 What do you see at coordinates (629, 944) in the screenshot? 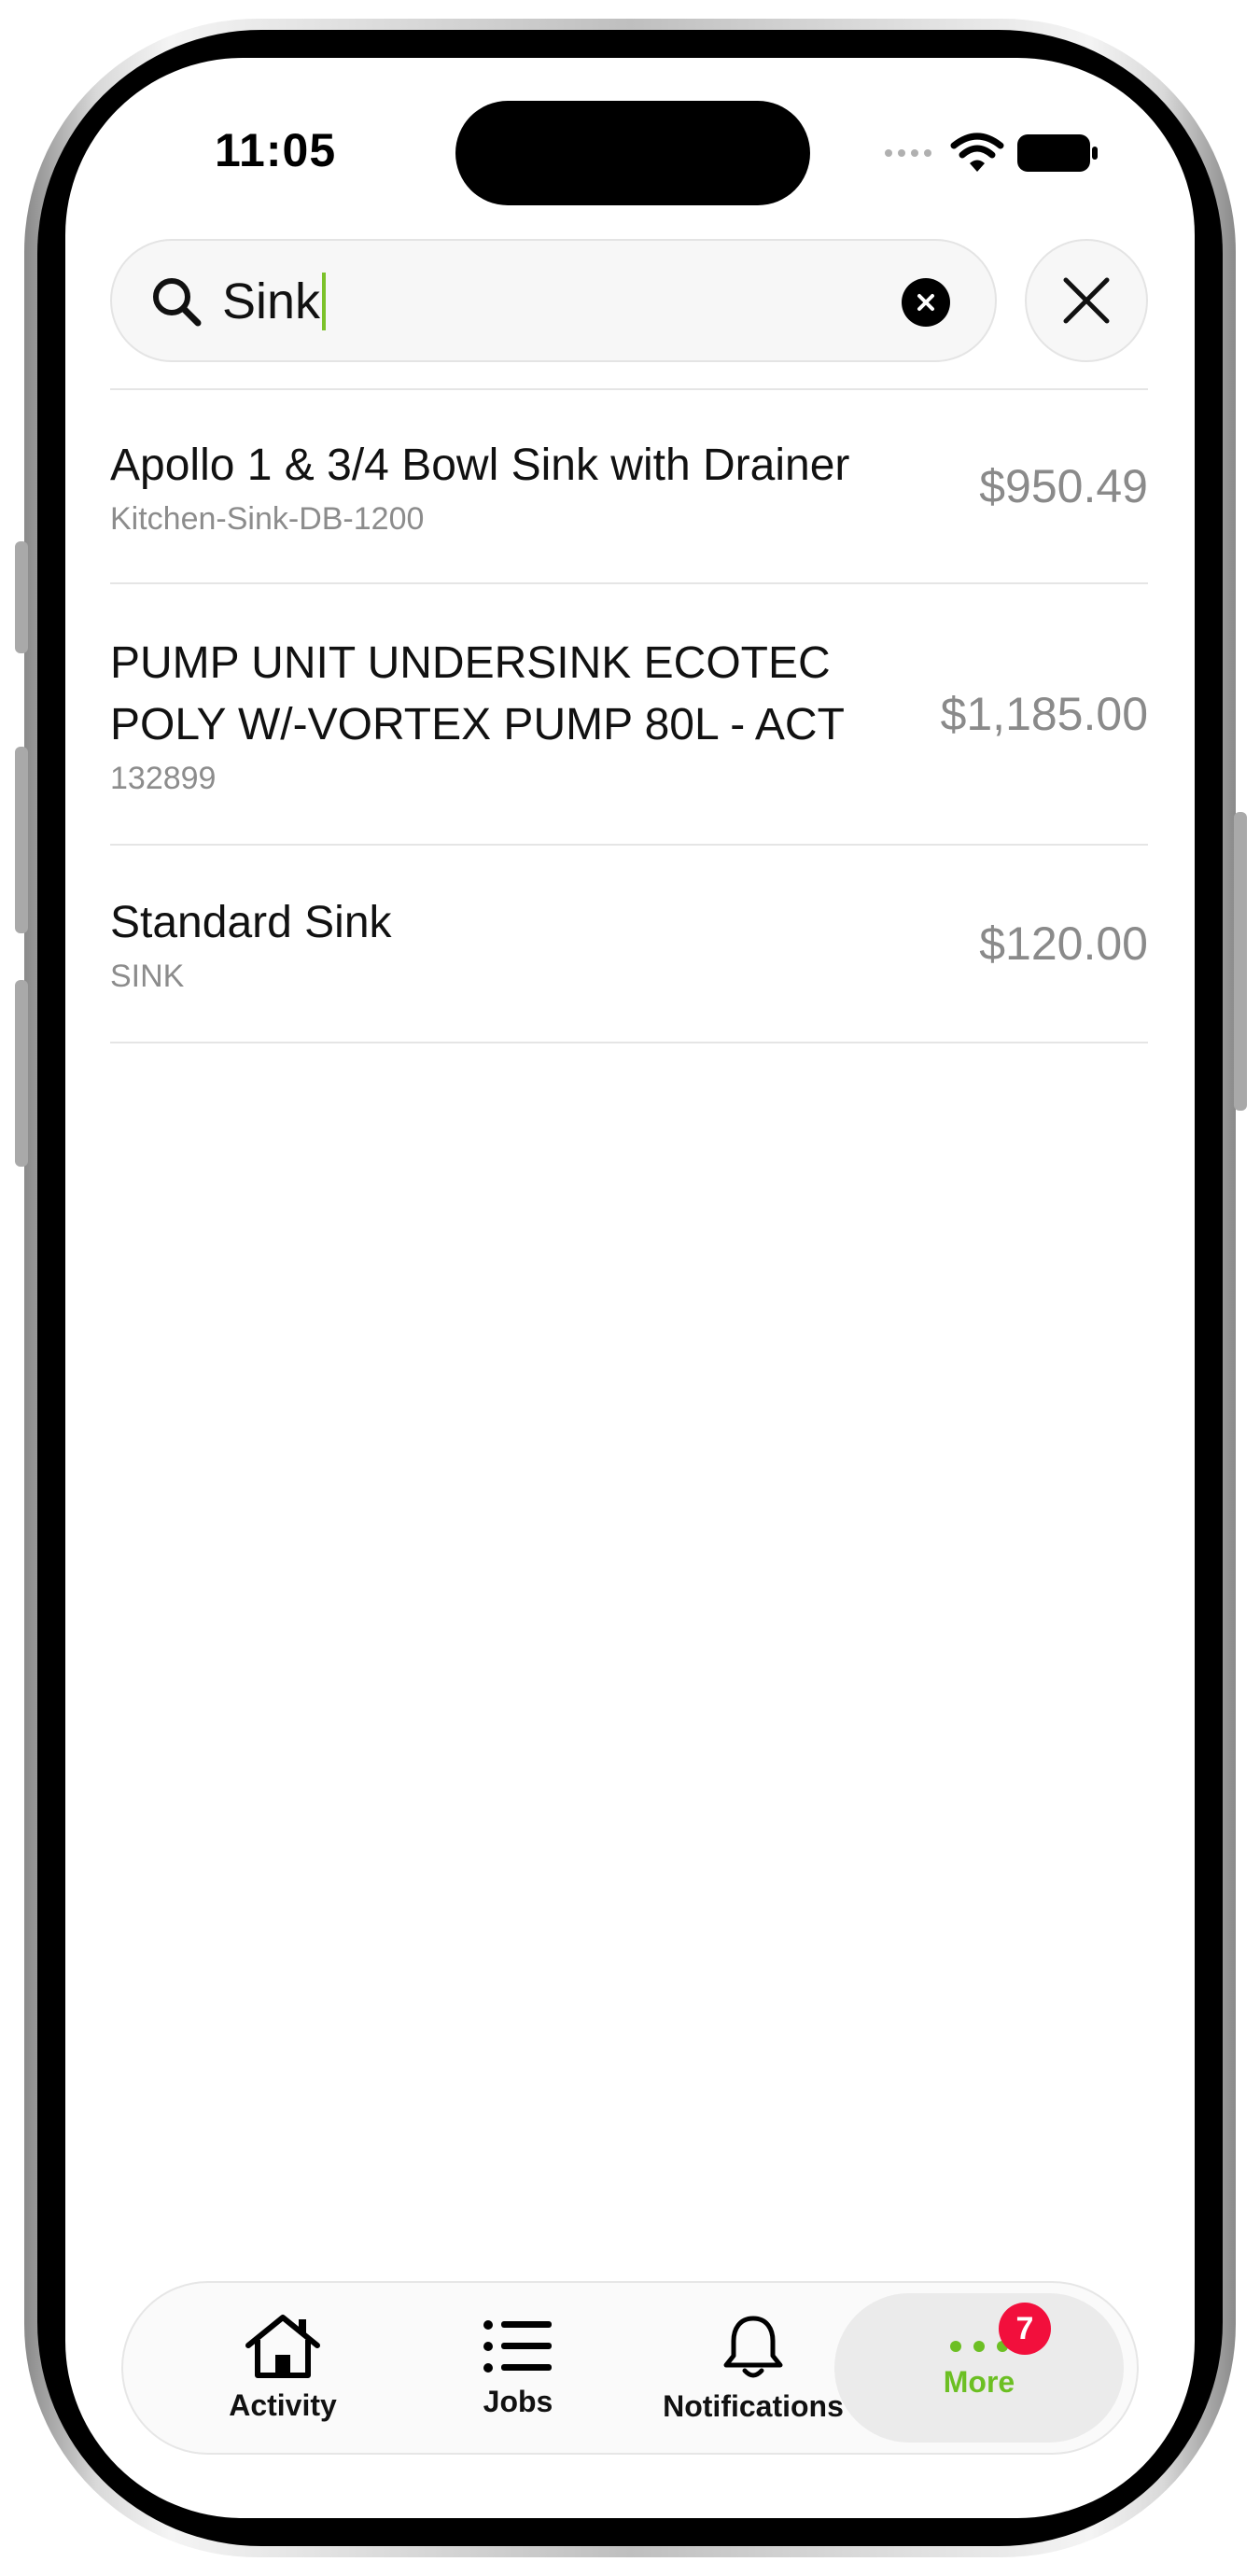
I see `list-item: Standard Sink SINK $120.00` at bounding box center [629, 944].